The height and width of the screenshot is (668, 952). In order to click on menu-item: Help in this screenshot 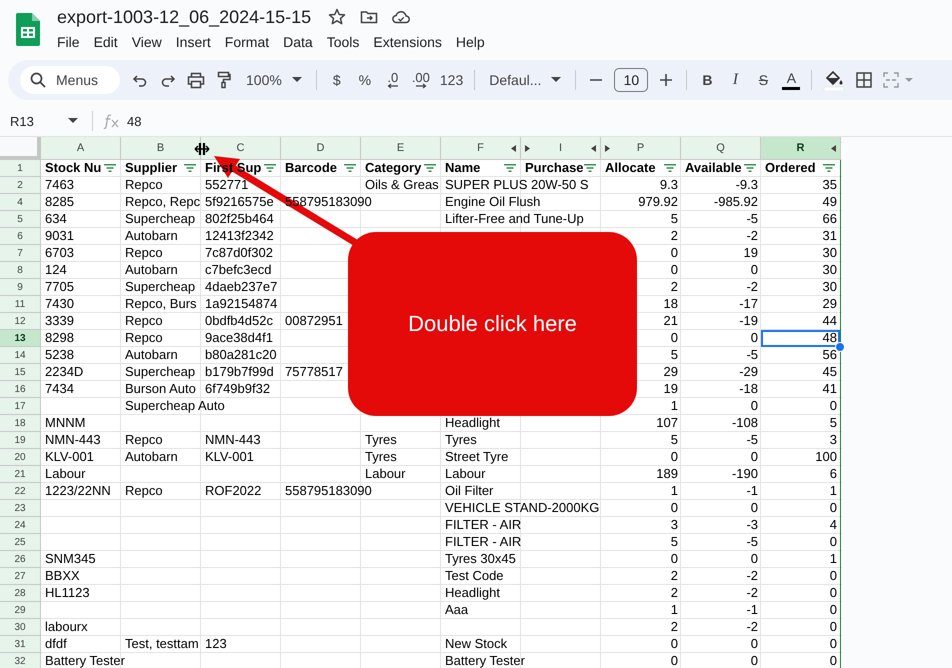, I will do `click(470, 42)`.